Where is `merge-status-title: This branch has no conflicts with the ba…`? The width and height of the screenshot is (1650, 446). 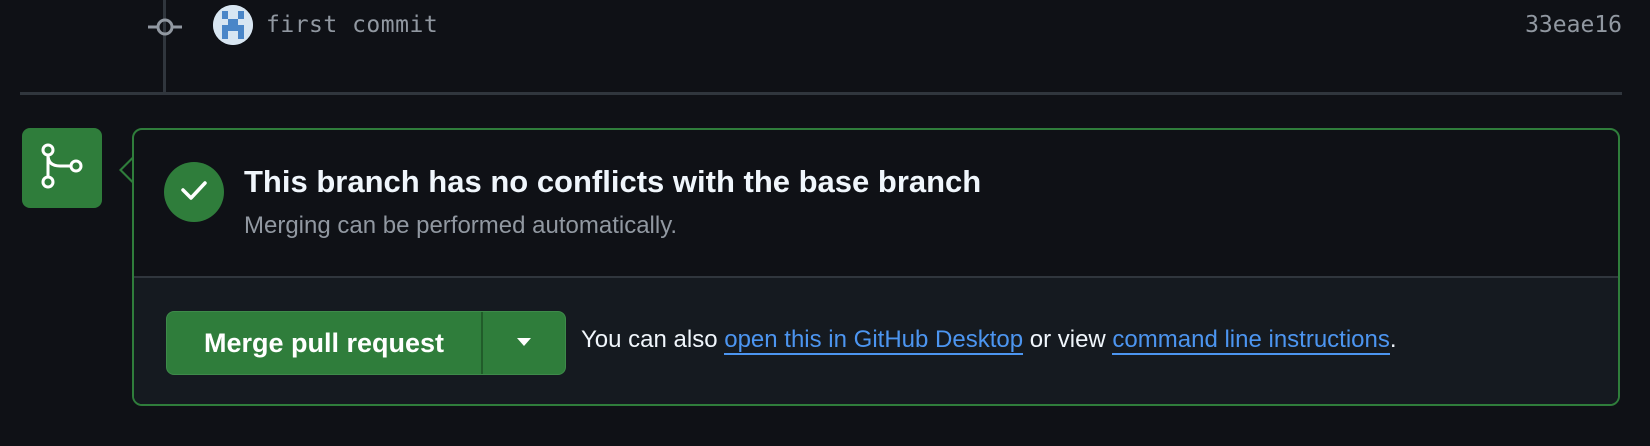
merge-status-title: This branch has no conflicts with the ba… is located at coordinates (613, 181).